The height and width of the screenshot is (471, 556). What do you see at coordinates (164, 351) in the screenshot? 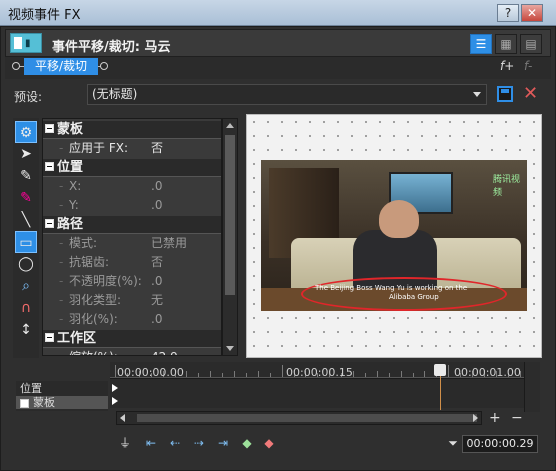
I see `prop-value: 42.9` at bounding box center [164, 351].